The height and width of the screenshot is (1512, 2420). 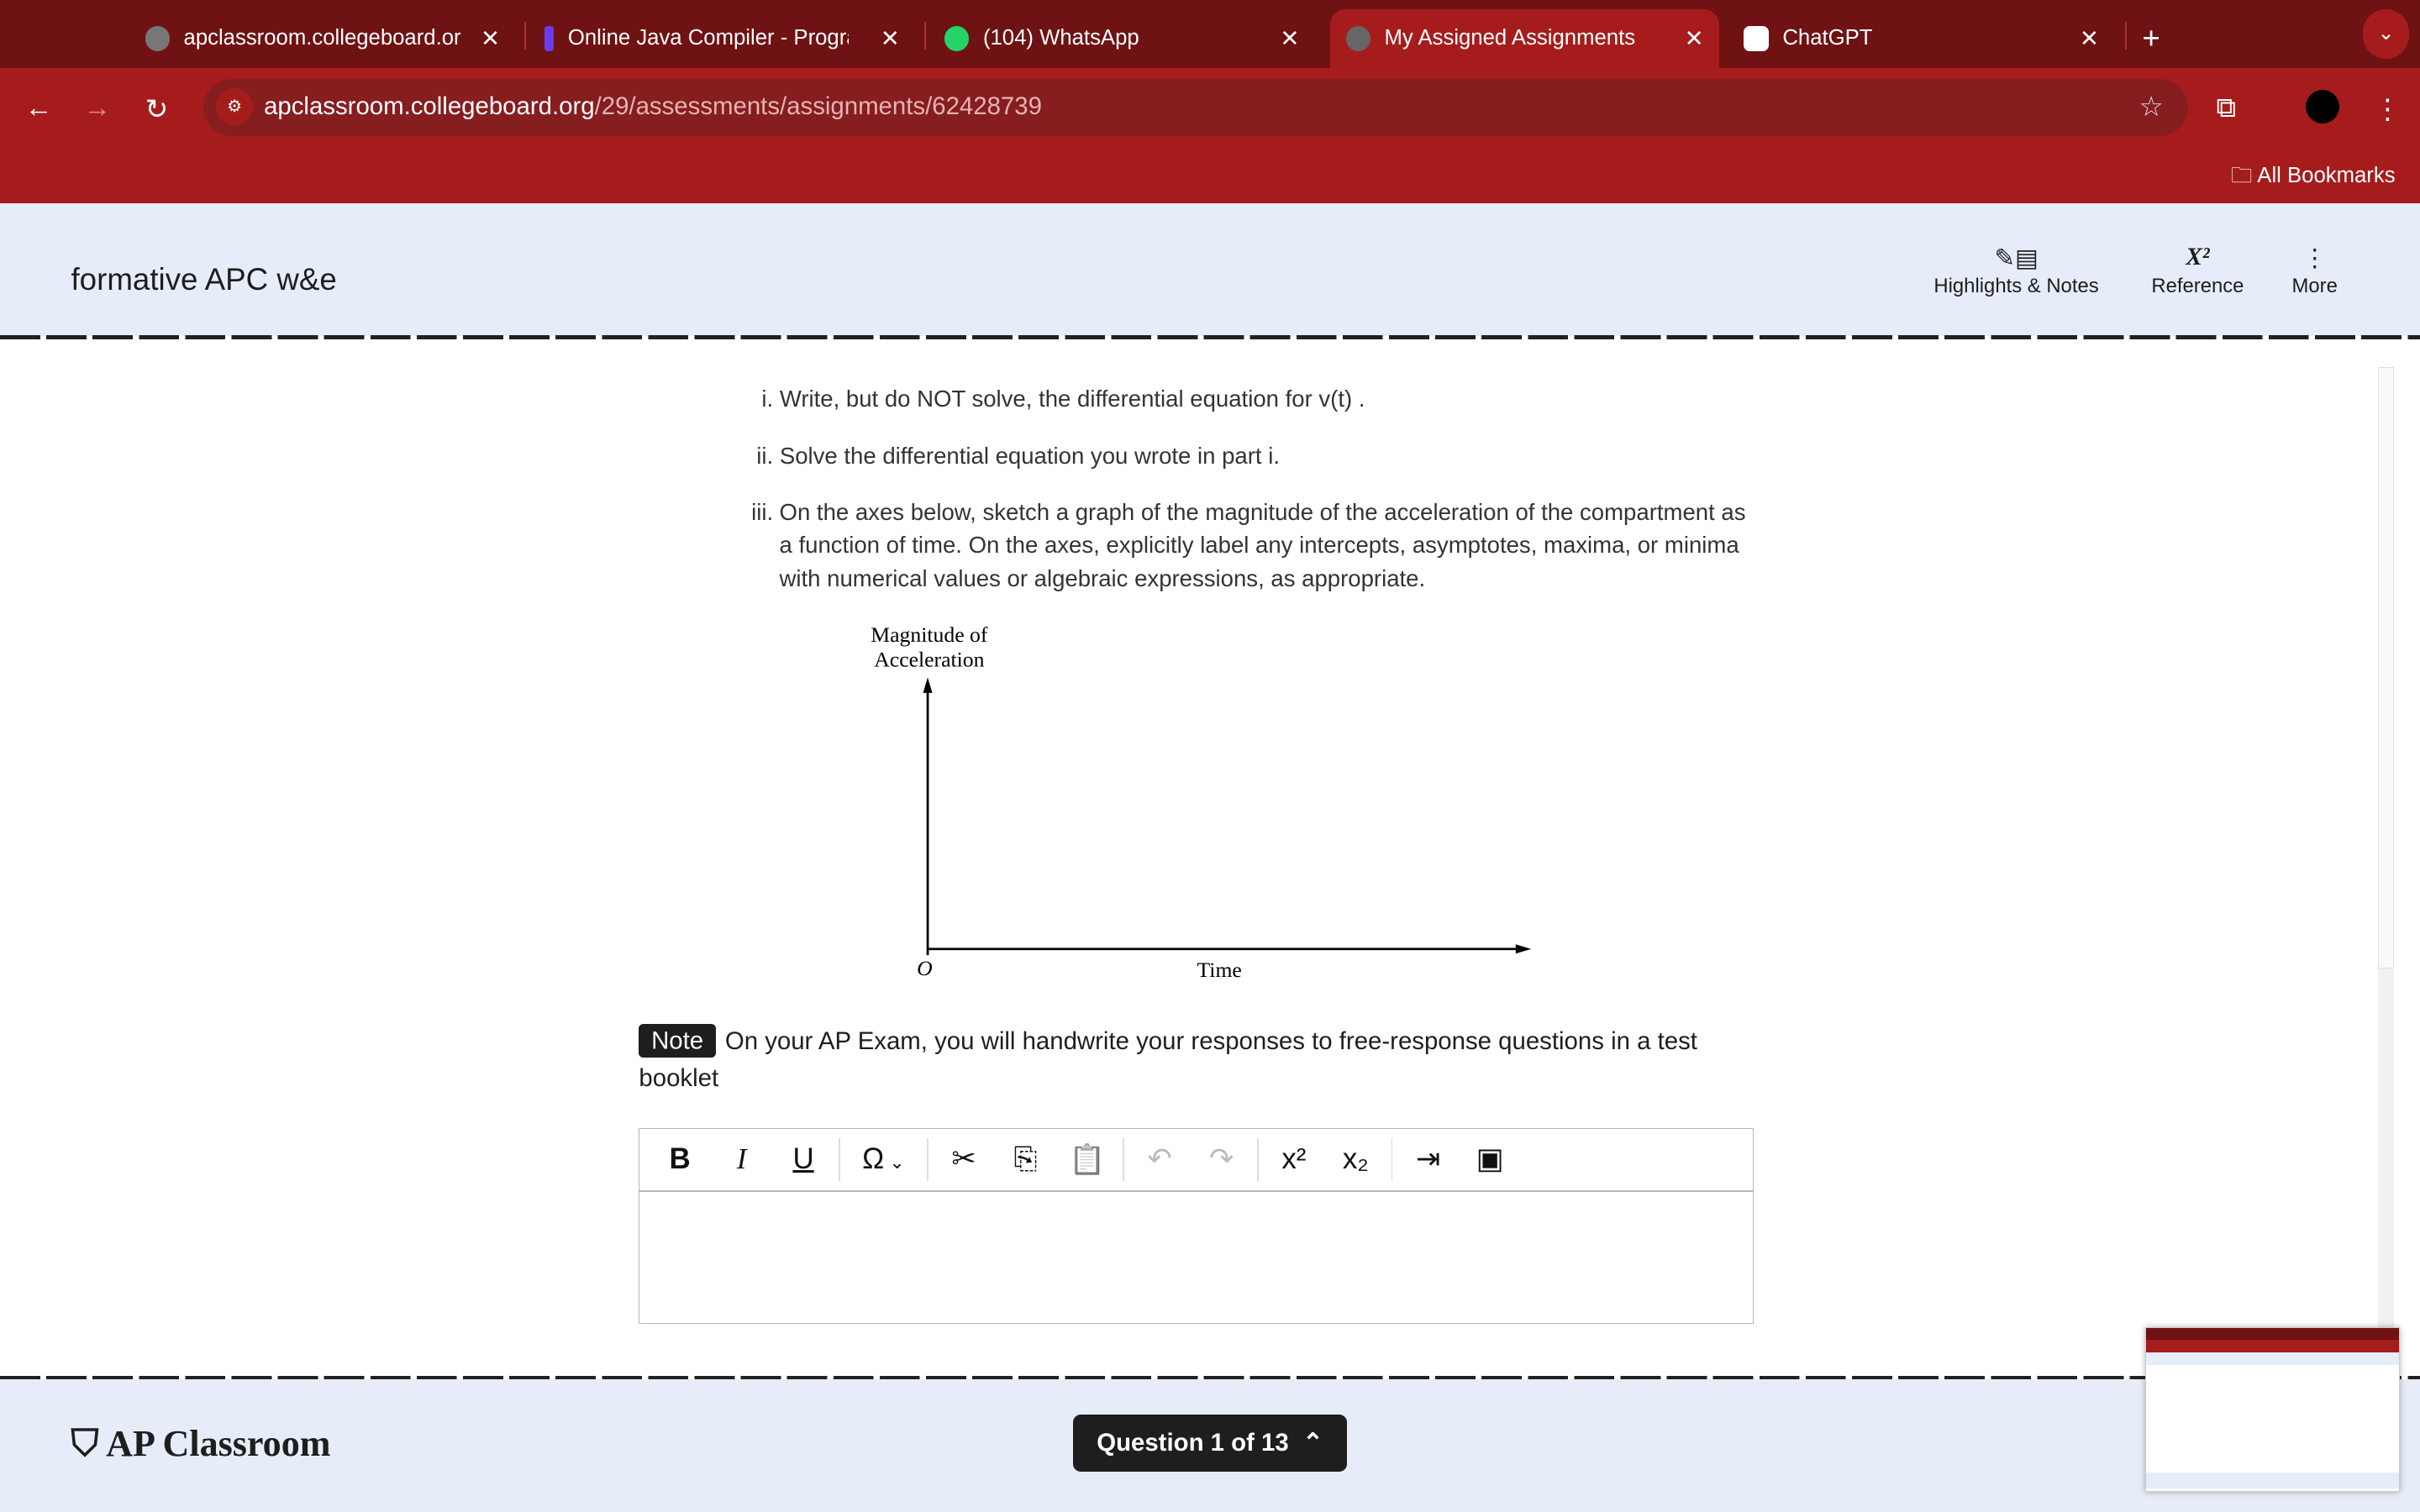 What do you see at coordinates (1489, 1159) in the screenshot?
I see `insert-image-button: ▣` at bounding box center [1489, 1159].